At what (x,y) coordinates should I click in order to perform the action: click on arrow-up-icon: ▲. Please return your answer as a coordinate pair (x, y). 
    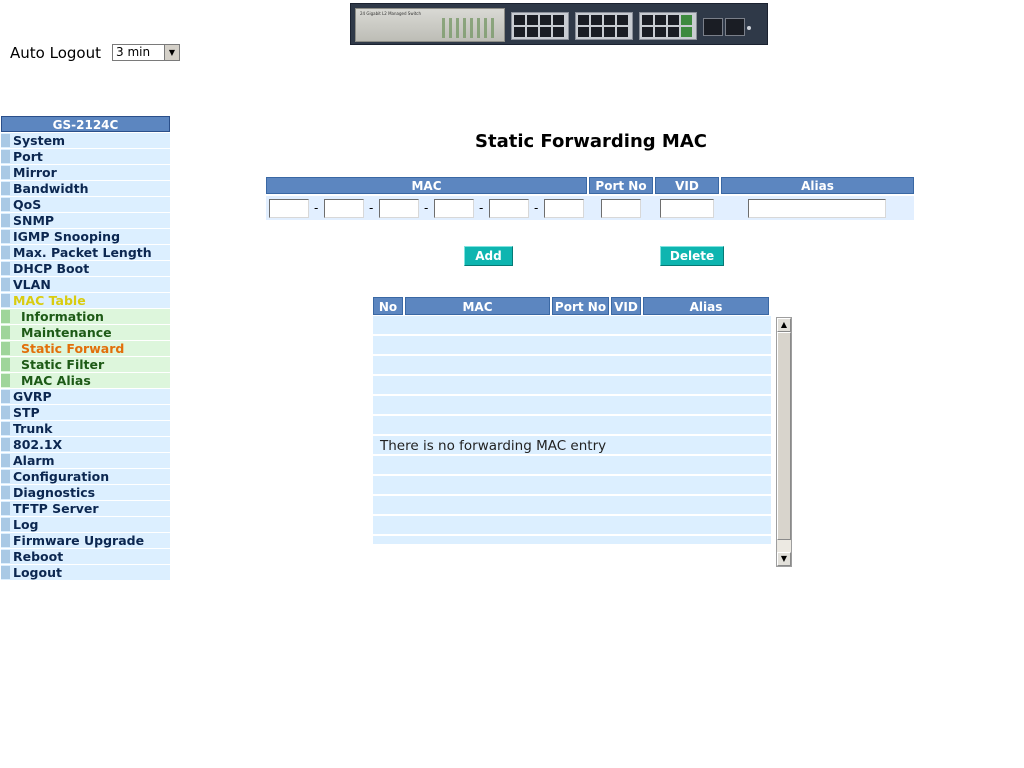
    Looking at the image, I should click on (784, 325).